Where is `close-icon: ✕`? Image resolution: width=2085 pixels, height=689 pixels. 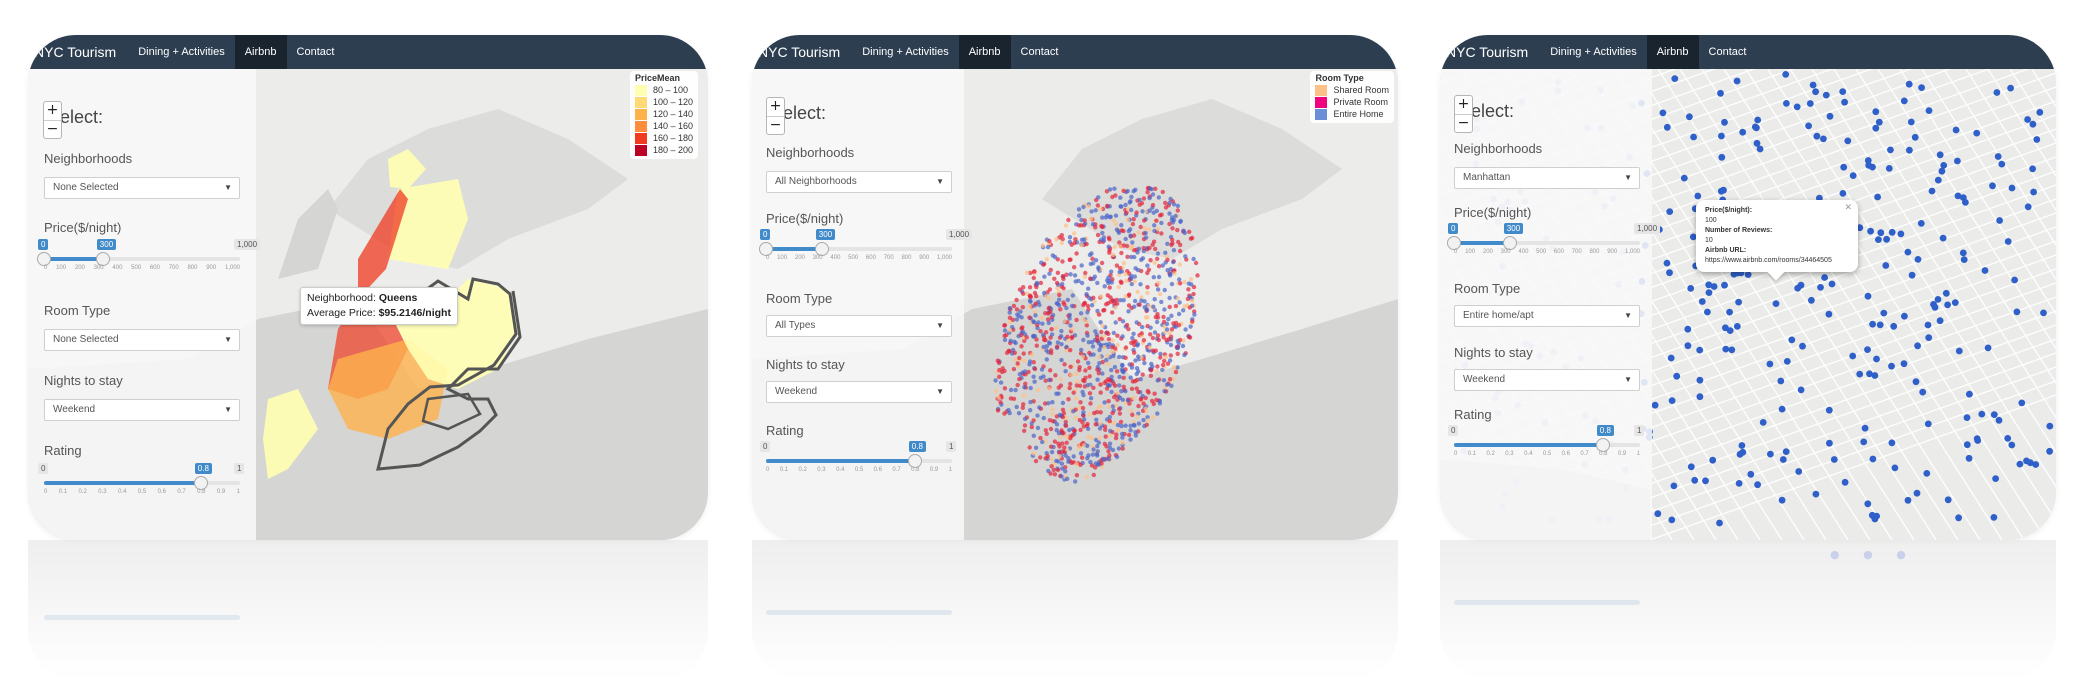
close-icon: ✕ is located at coordinates (1848, 207).